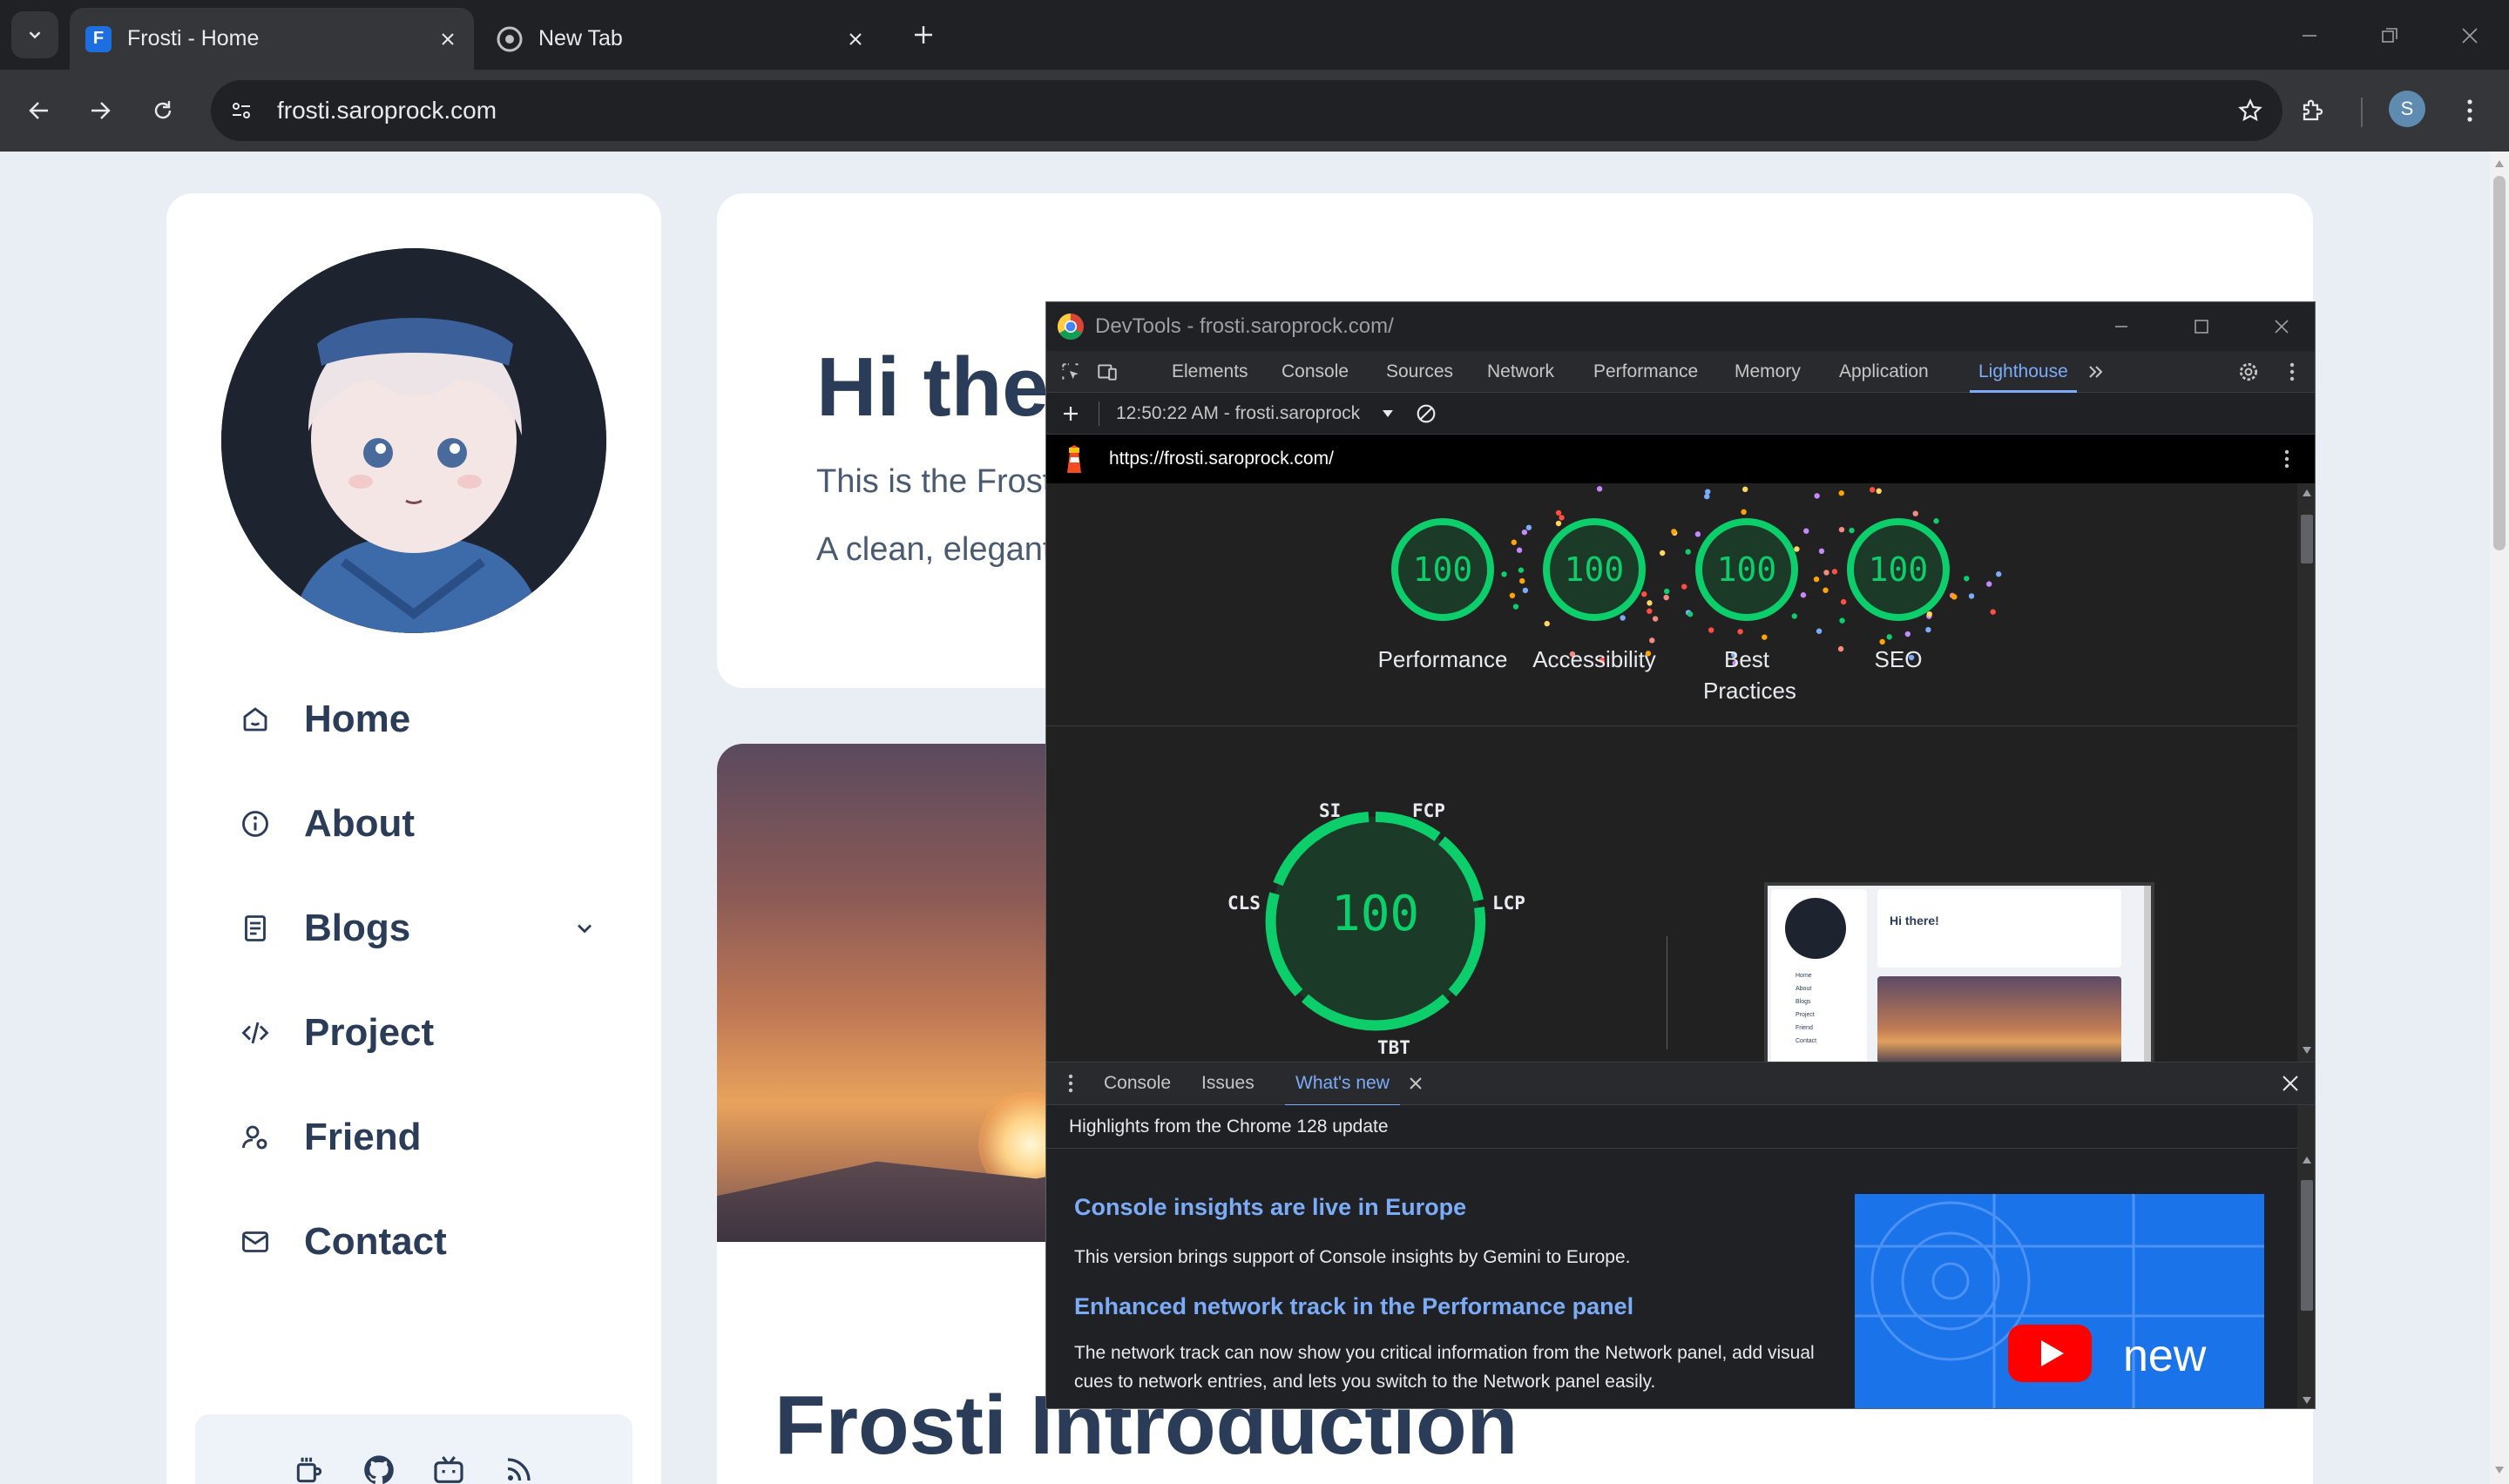 The image size is (2509, 1484). Describe the element at coordinates (1107, 372) in the screenshot. I see `device-toolbar-icon` at that location.